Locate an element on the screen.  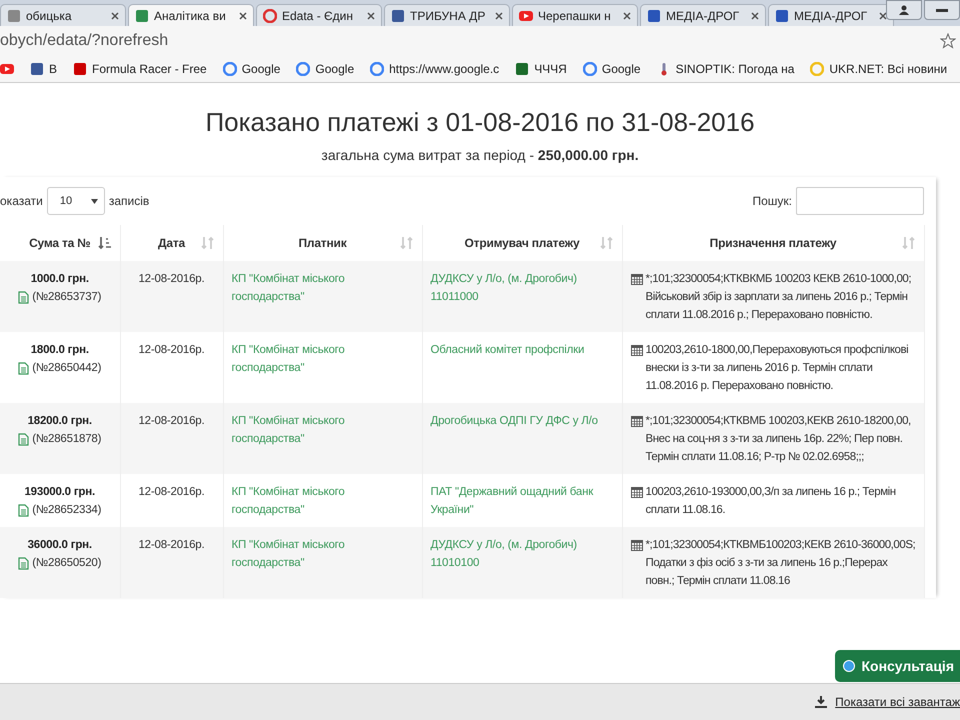
payment-number: (№28652334) is located at coordinates (67, 510).